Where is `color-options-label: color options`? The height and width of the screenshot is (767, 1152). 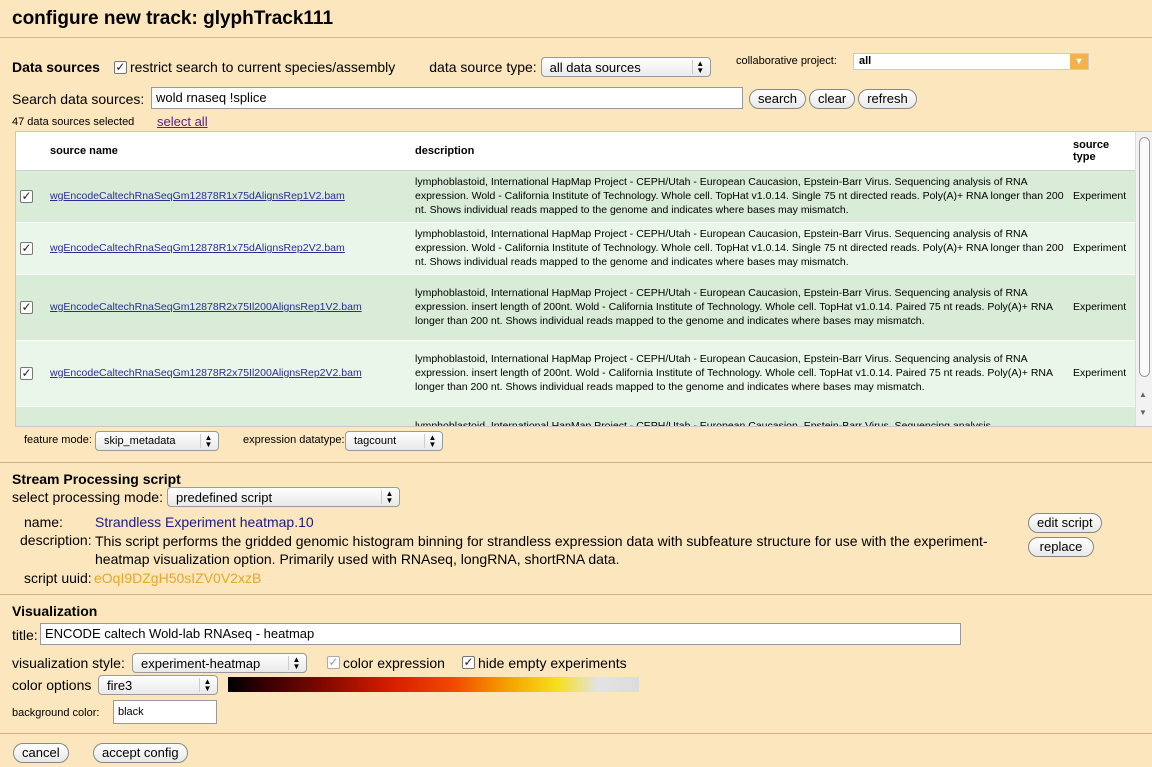 color-options-label: color options is located at coordinates (52, 685).